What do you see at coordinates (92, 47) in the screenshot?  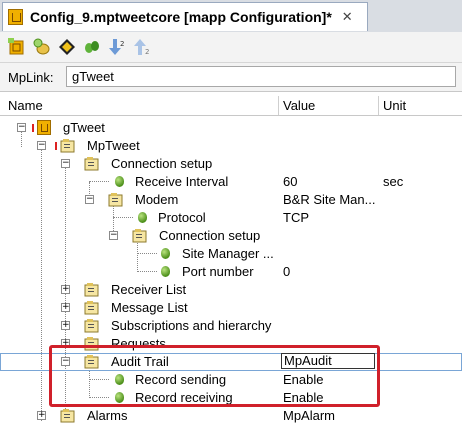 I see `link-icon` at bounding box center [92, 47].